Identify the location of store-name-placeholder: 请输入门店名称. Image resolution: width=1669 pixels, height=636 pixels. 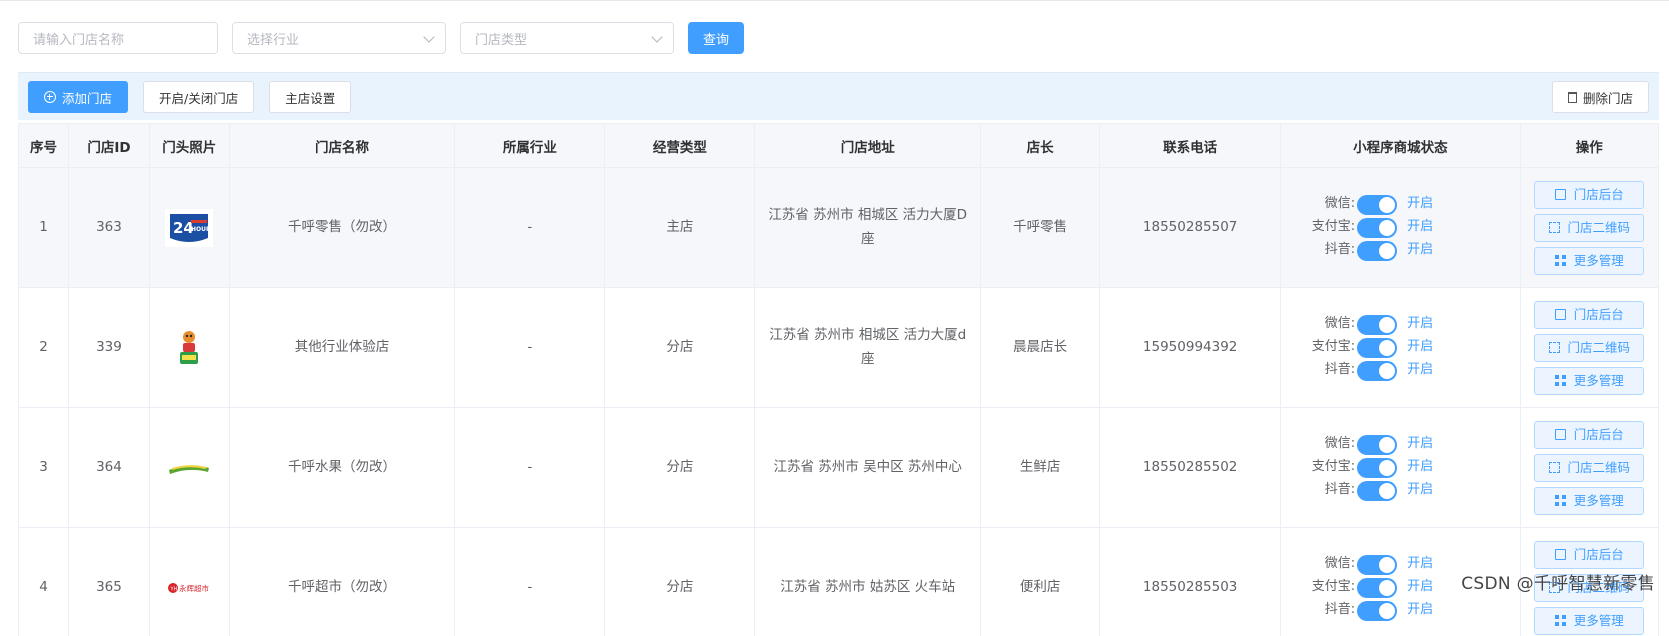
(79, 40).